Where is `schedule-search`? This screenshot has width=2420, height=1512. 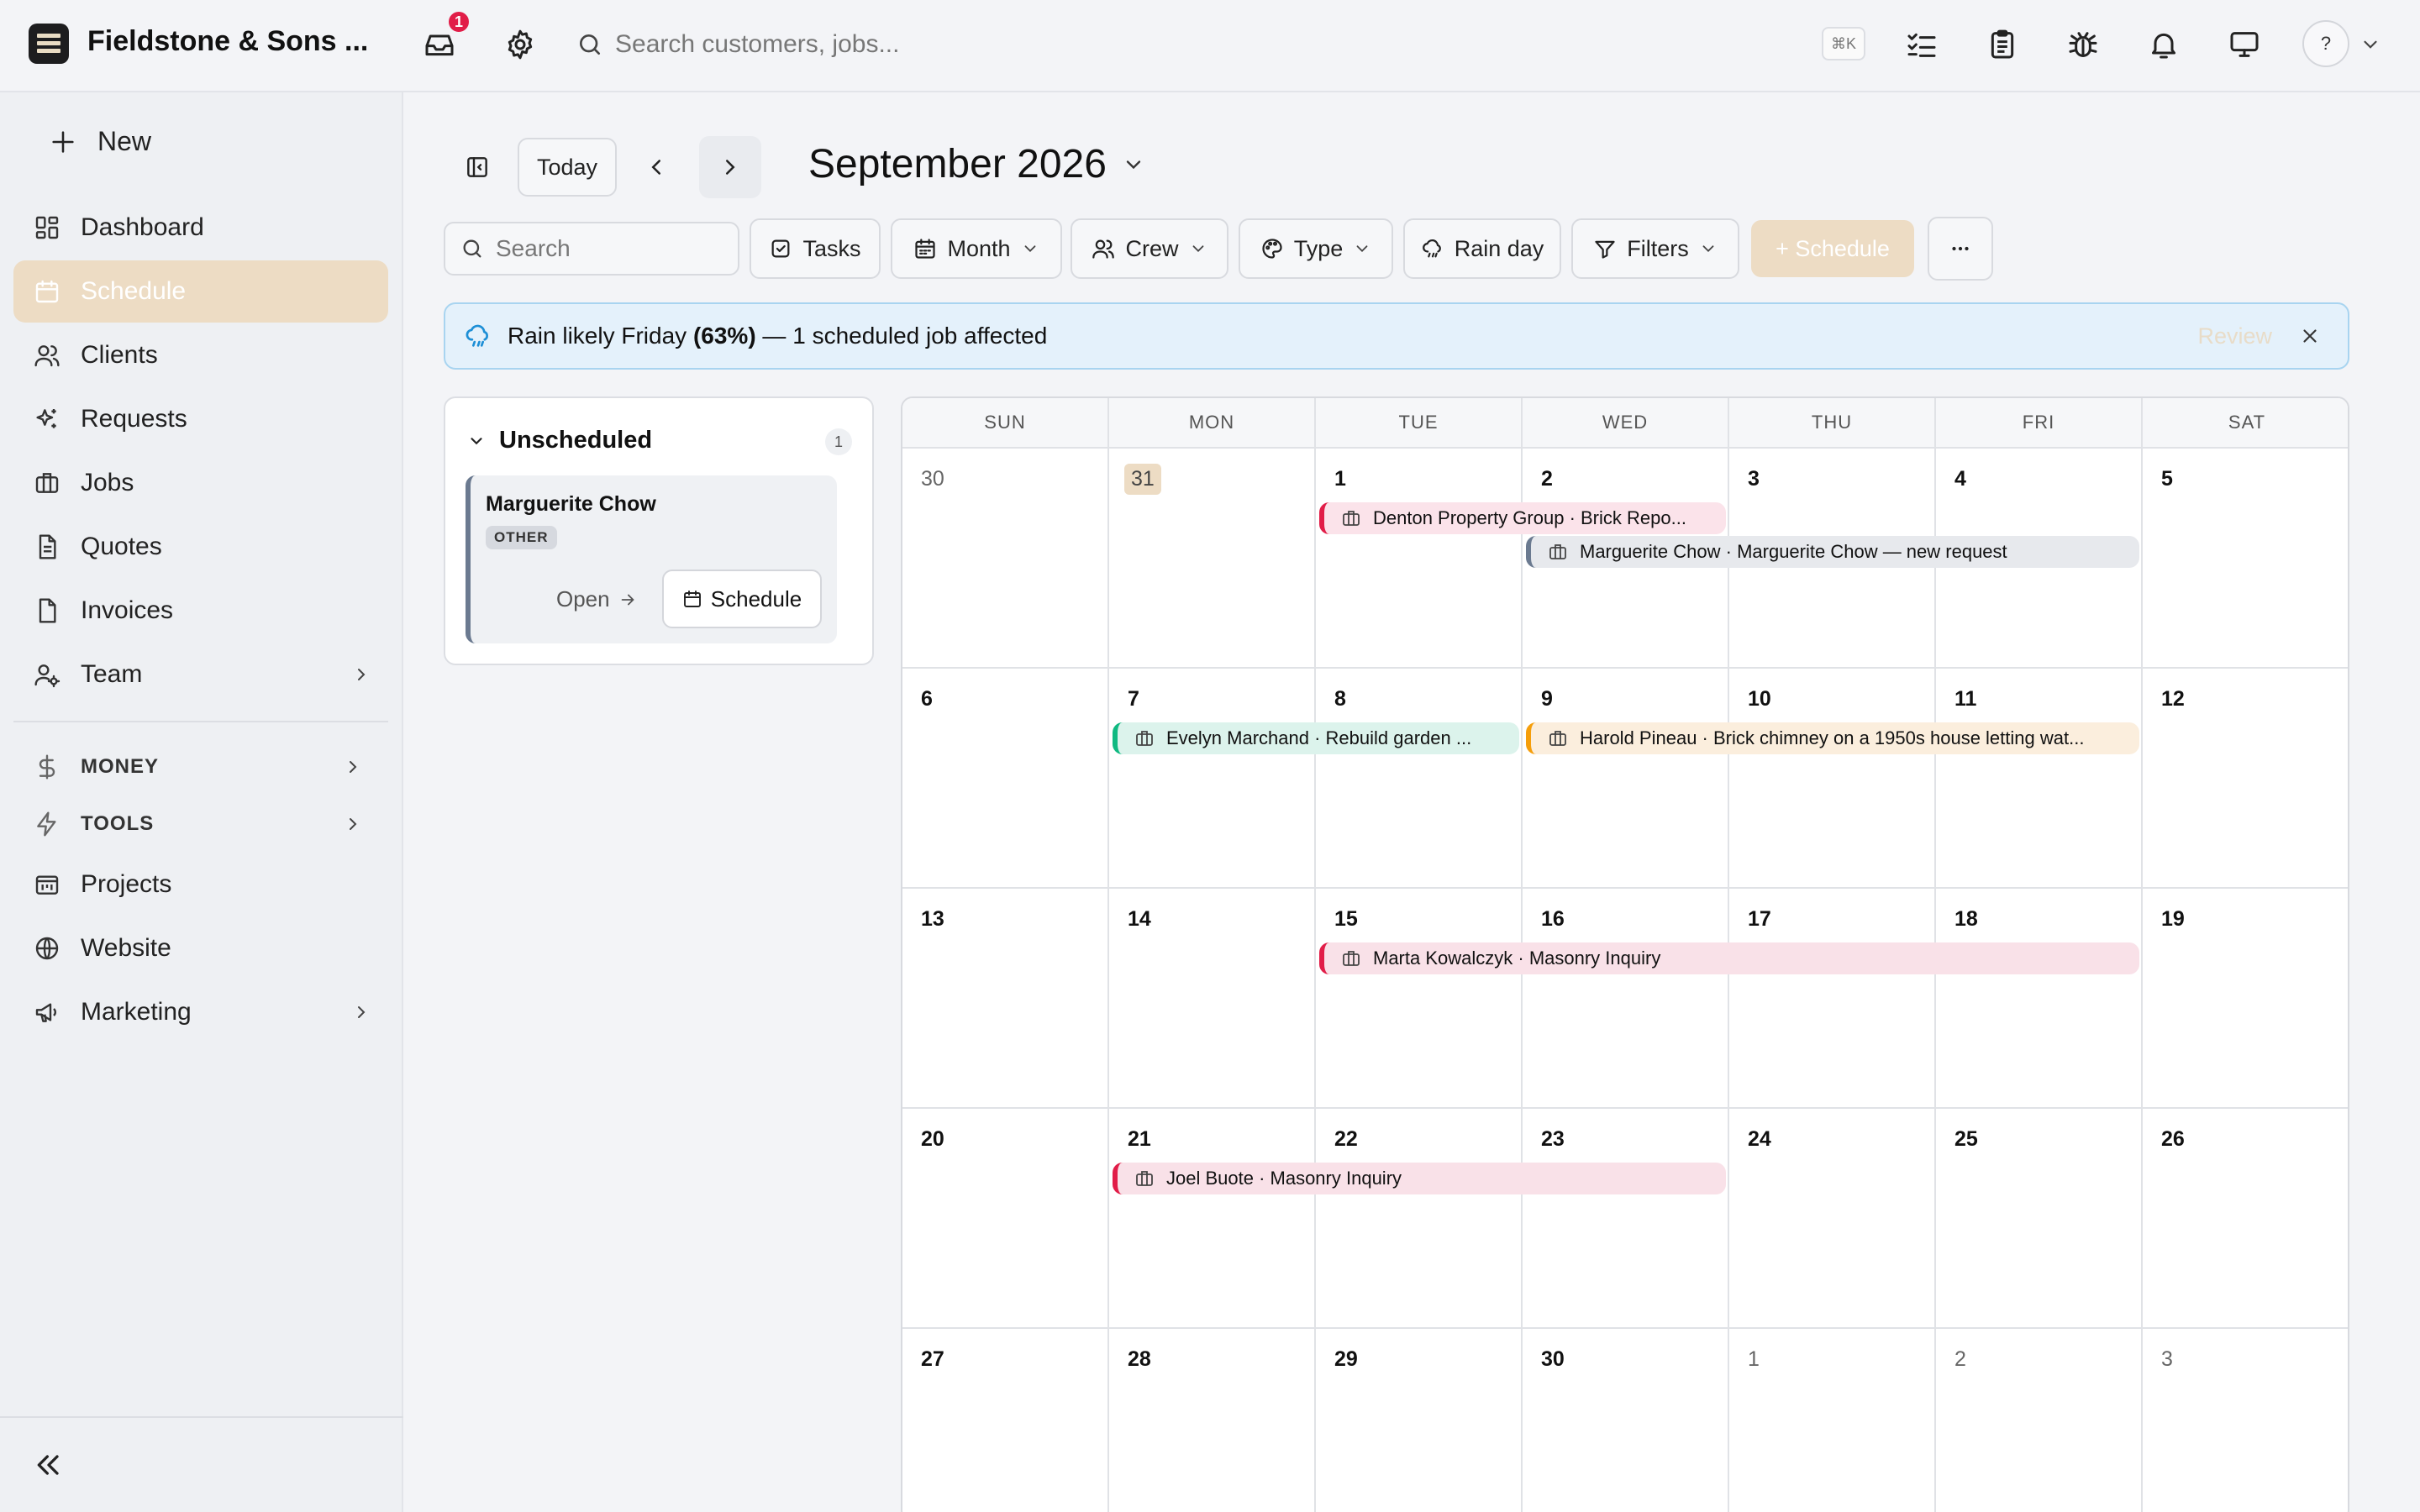
schedule-search is located at coordinates (591, 249).